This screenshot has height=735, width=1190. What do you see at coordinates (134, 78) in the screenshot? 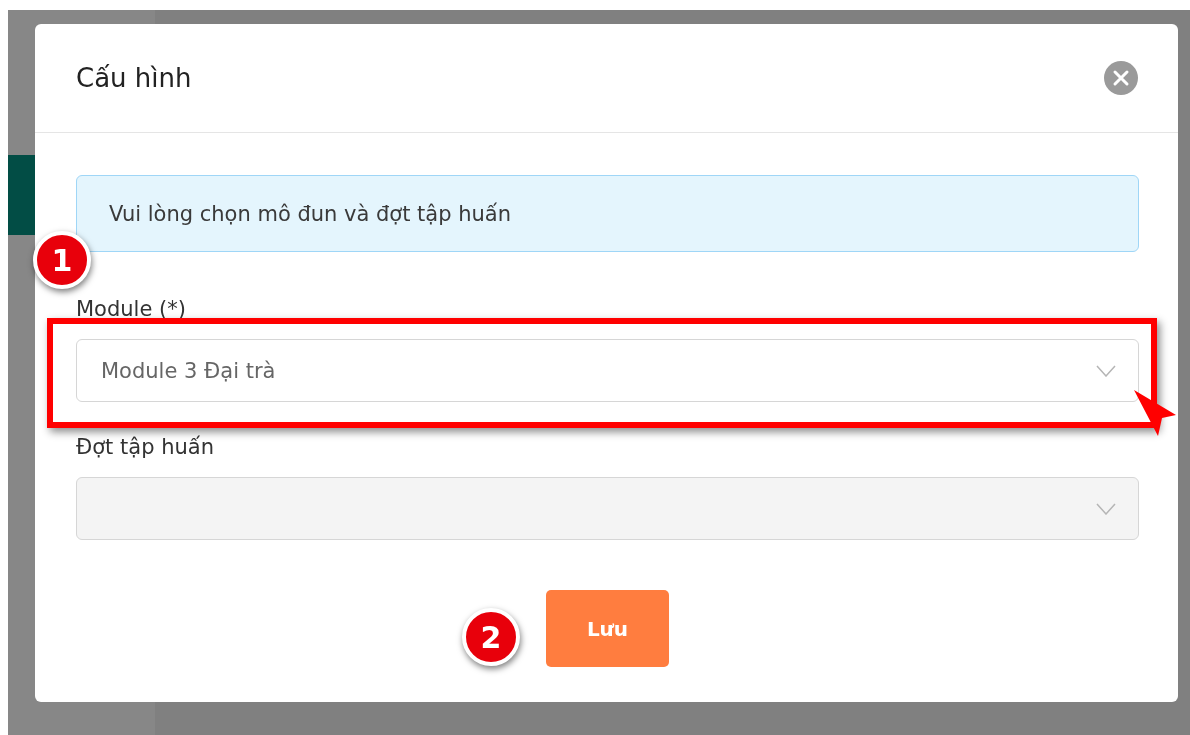
I see `dialog-title: Cấu hình` at bounding box center [134, 78].